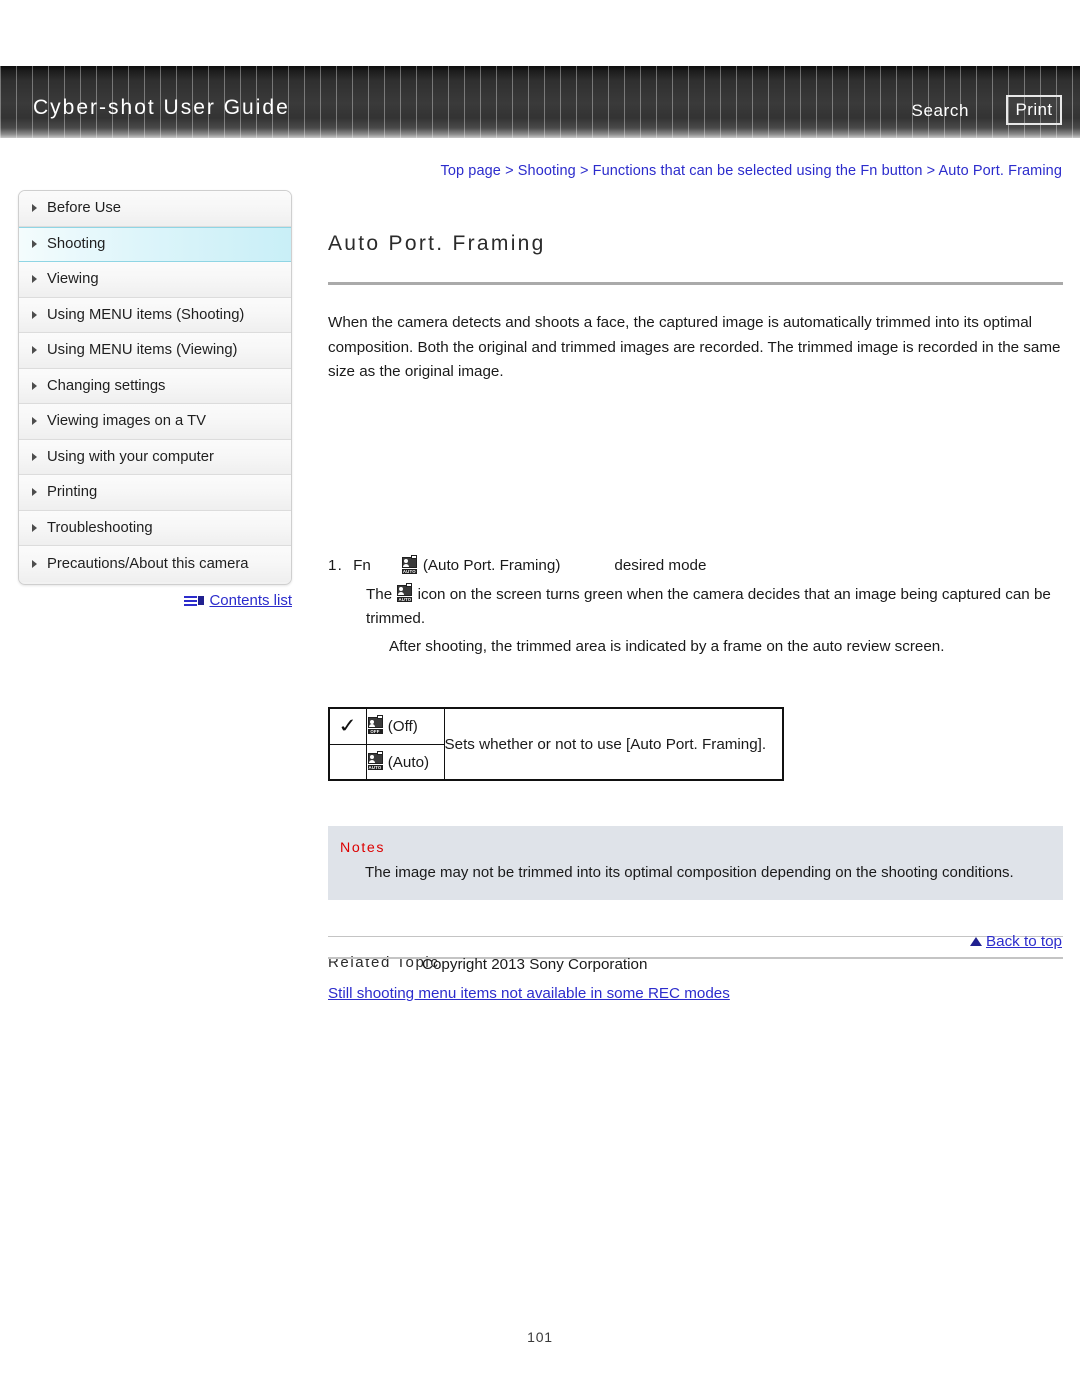  What do you see at coordinates (155, 209) in the screenshot?
I see `sidebar-item-before-use: Before Use` at bounding box center [155, 209].